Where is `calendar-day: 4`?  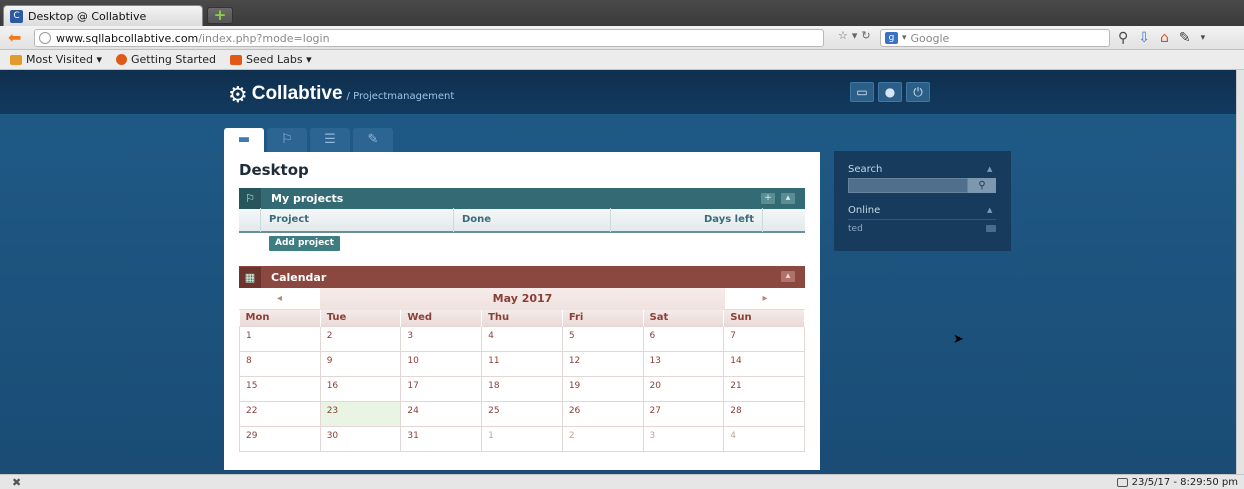
calendar-day: 4 is located at coordinates (522, 338).